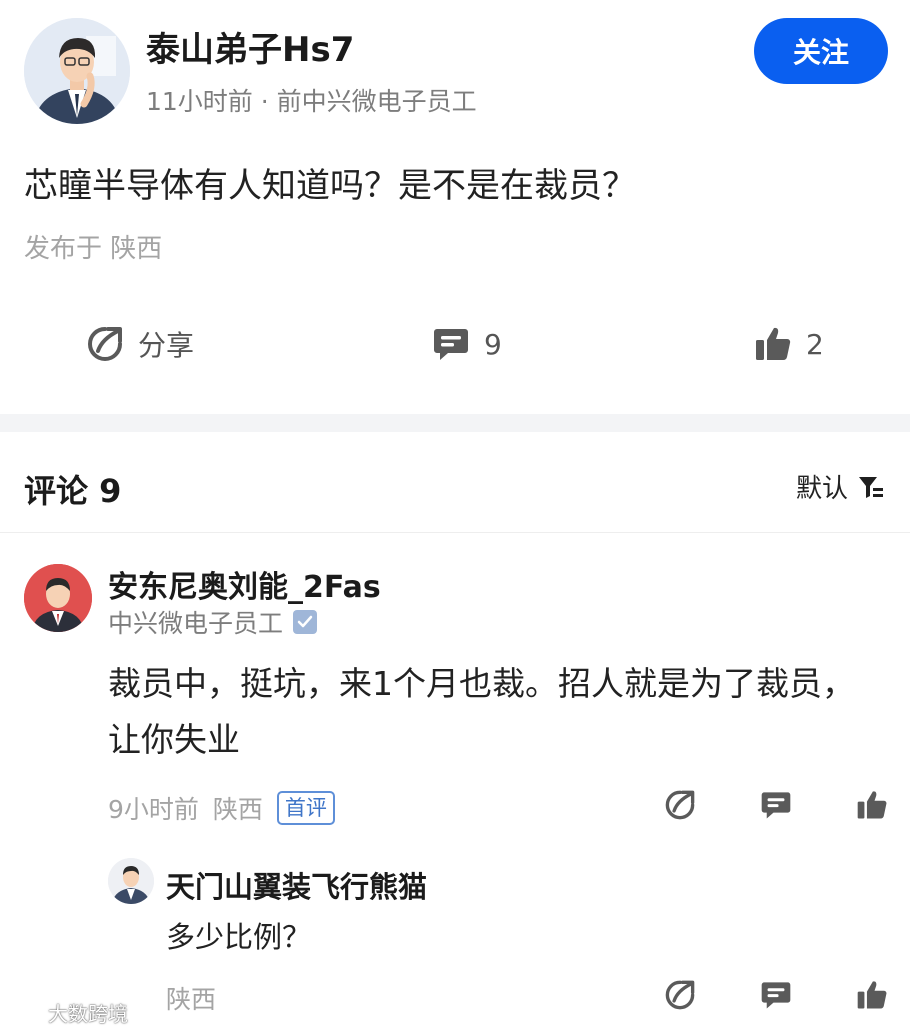  Describe the element at coordinates (455, 423) in the screenshot. I see `section-divider` at that location.